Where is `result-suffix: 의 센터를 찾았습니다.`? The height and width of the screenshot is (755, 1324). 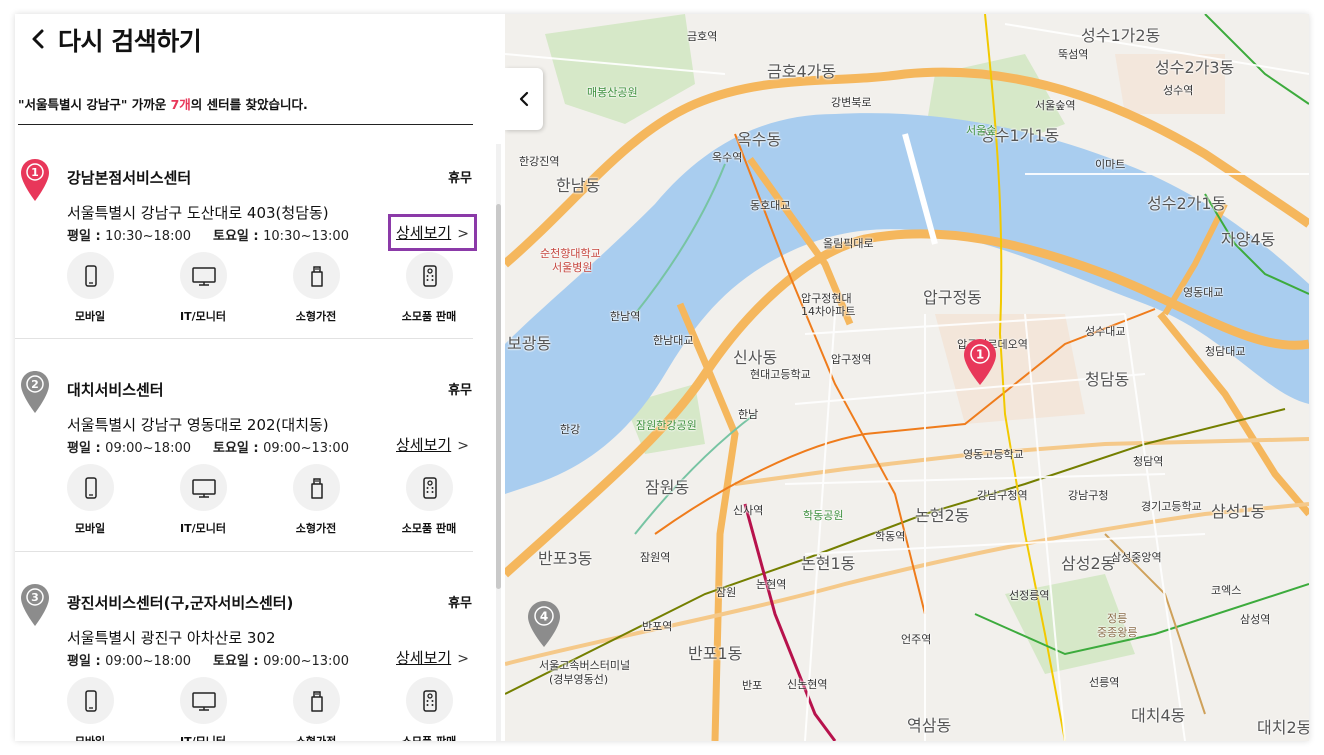 result-suffix: 의 센터를 찾았습니다. is located at coordinates (249, 104).